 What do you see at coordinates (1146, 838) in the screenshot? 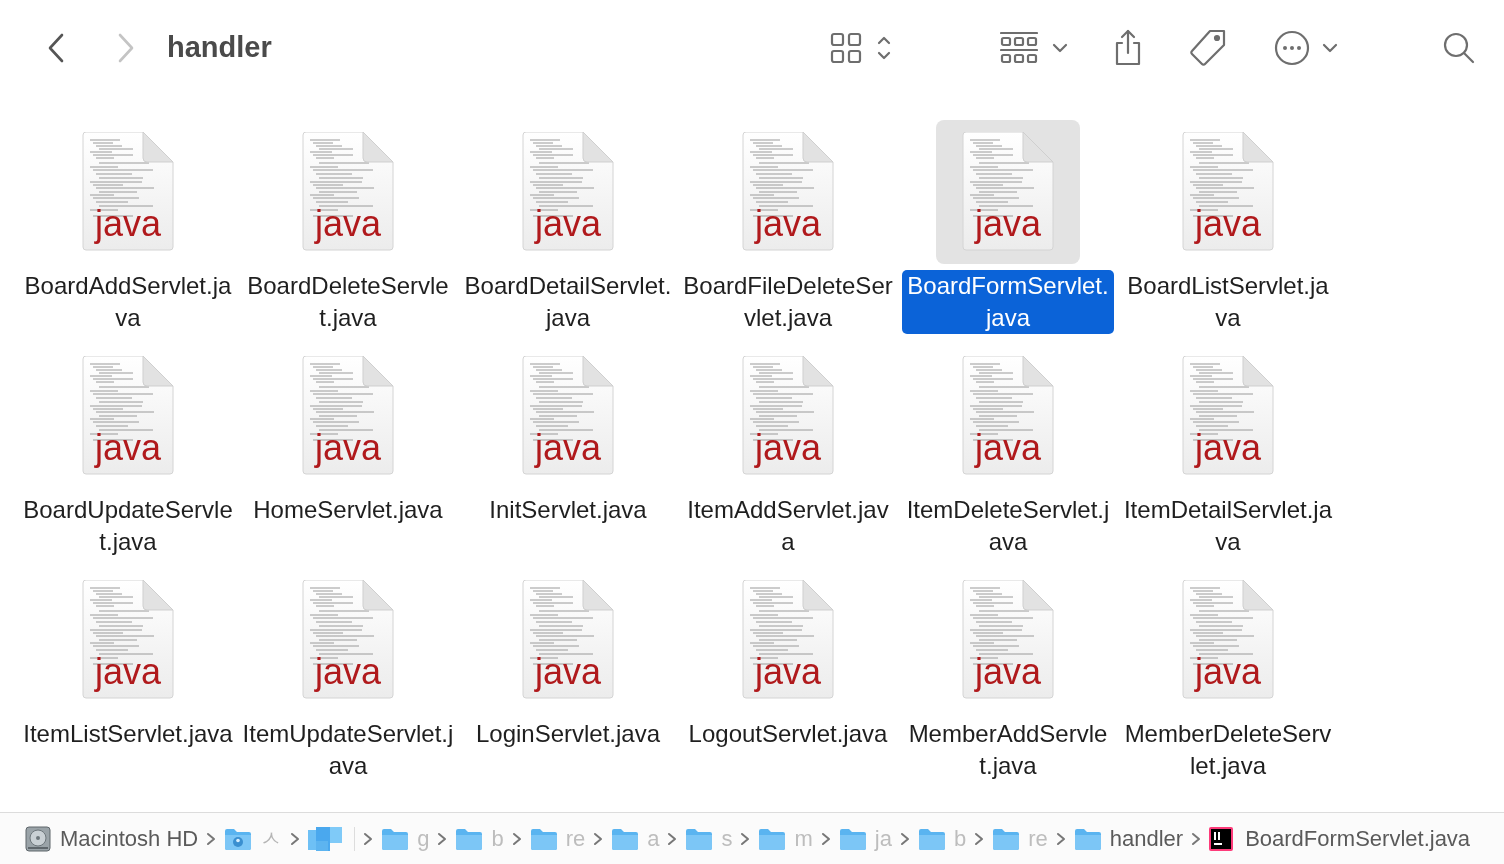
I see `path-item: handler` at bounding box center [1146, 838].